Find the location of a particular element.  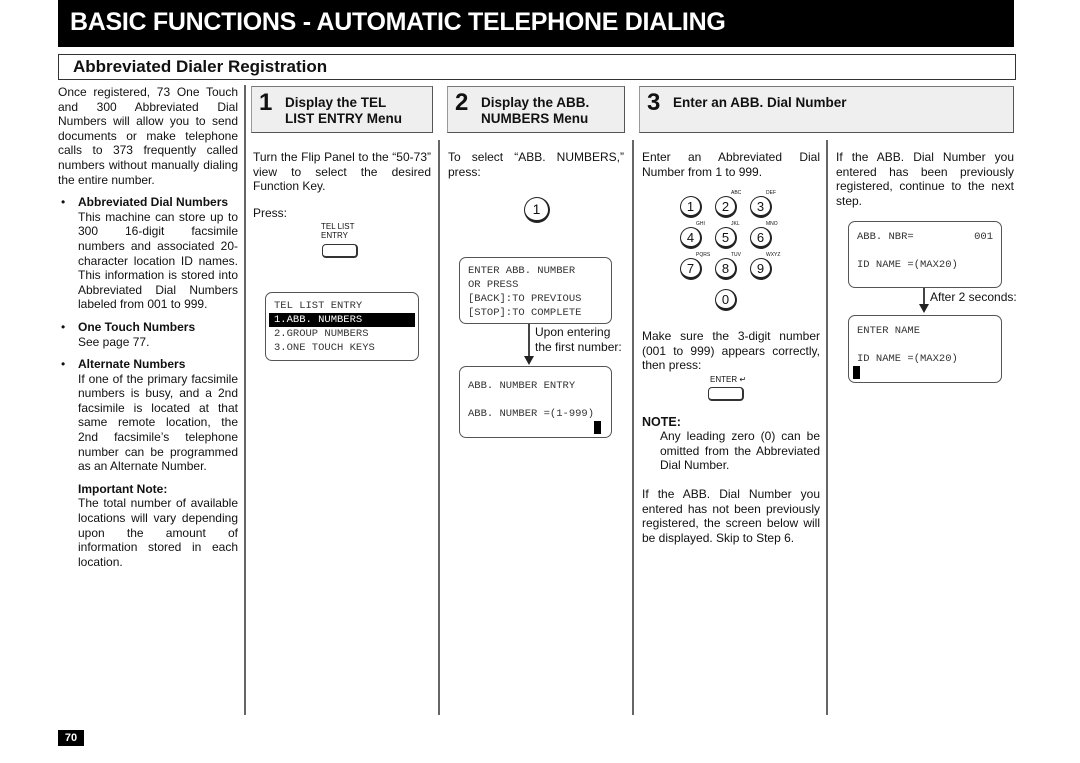

return-arrow-icon: ↵ is located at coordinates (742, 379).